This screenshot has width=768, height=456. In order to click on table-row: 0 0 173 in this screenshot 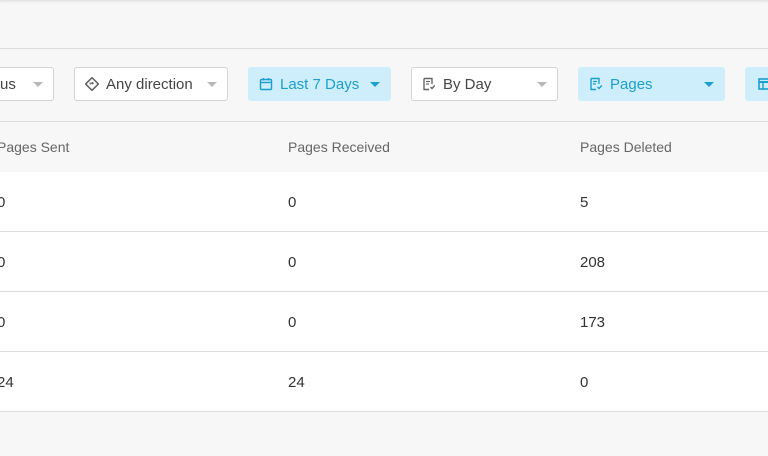, I will do `click(384, 322)`.